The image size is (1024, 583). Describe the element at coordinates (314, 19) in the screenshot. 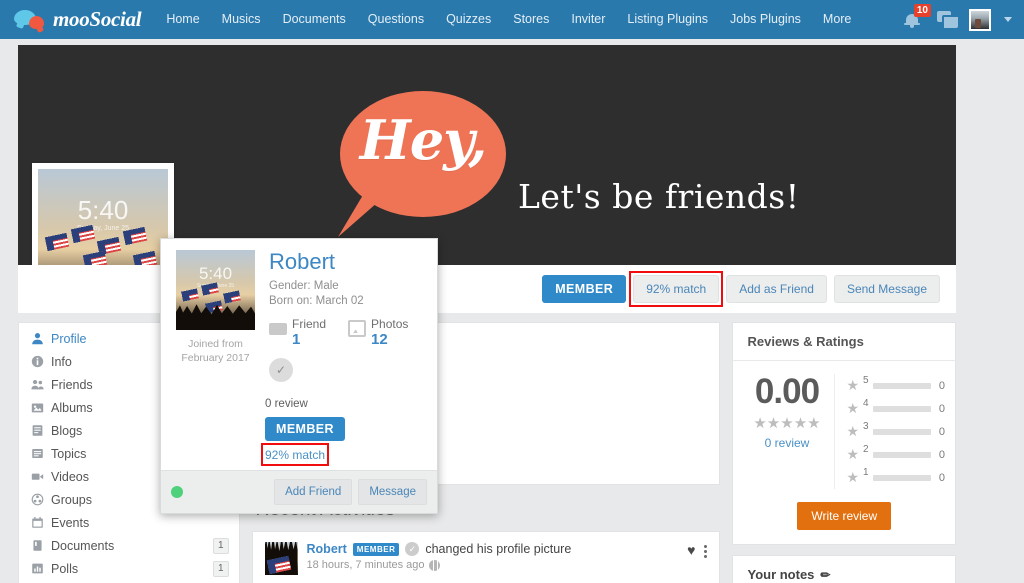

I see `nav-item-documents: Documents` at that location.